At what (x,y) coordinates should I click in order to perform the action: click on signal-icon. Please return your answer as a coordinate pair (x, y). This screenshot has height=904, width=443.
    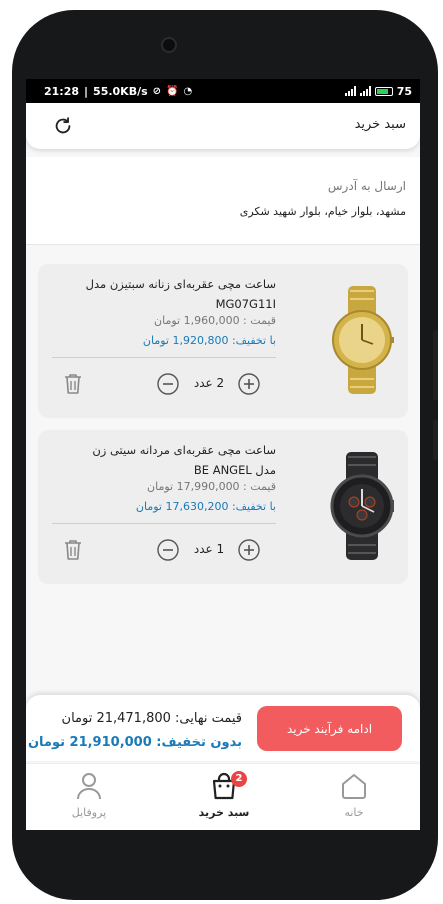
    Looking at the image, I should click on (350, 91).